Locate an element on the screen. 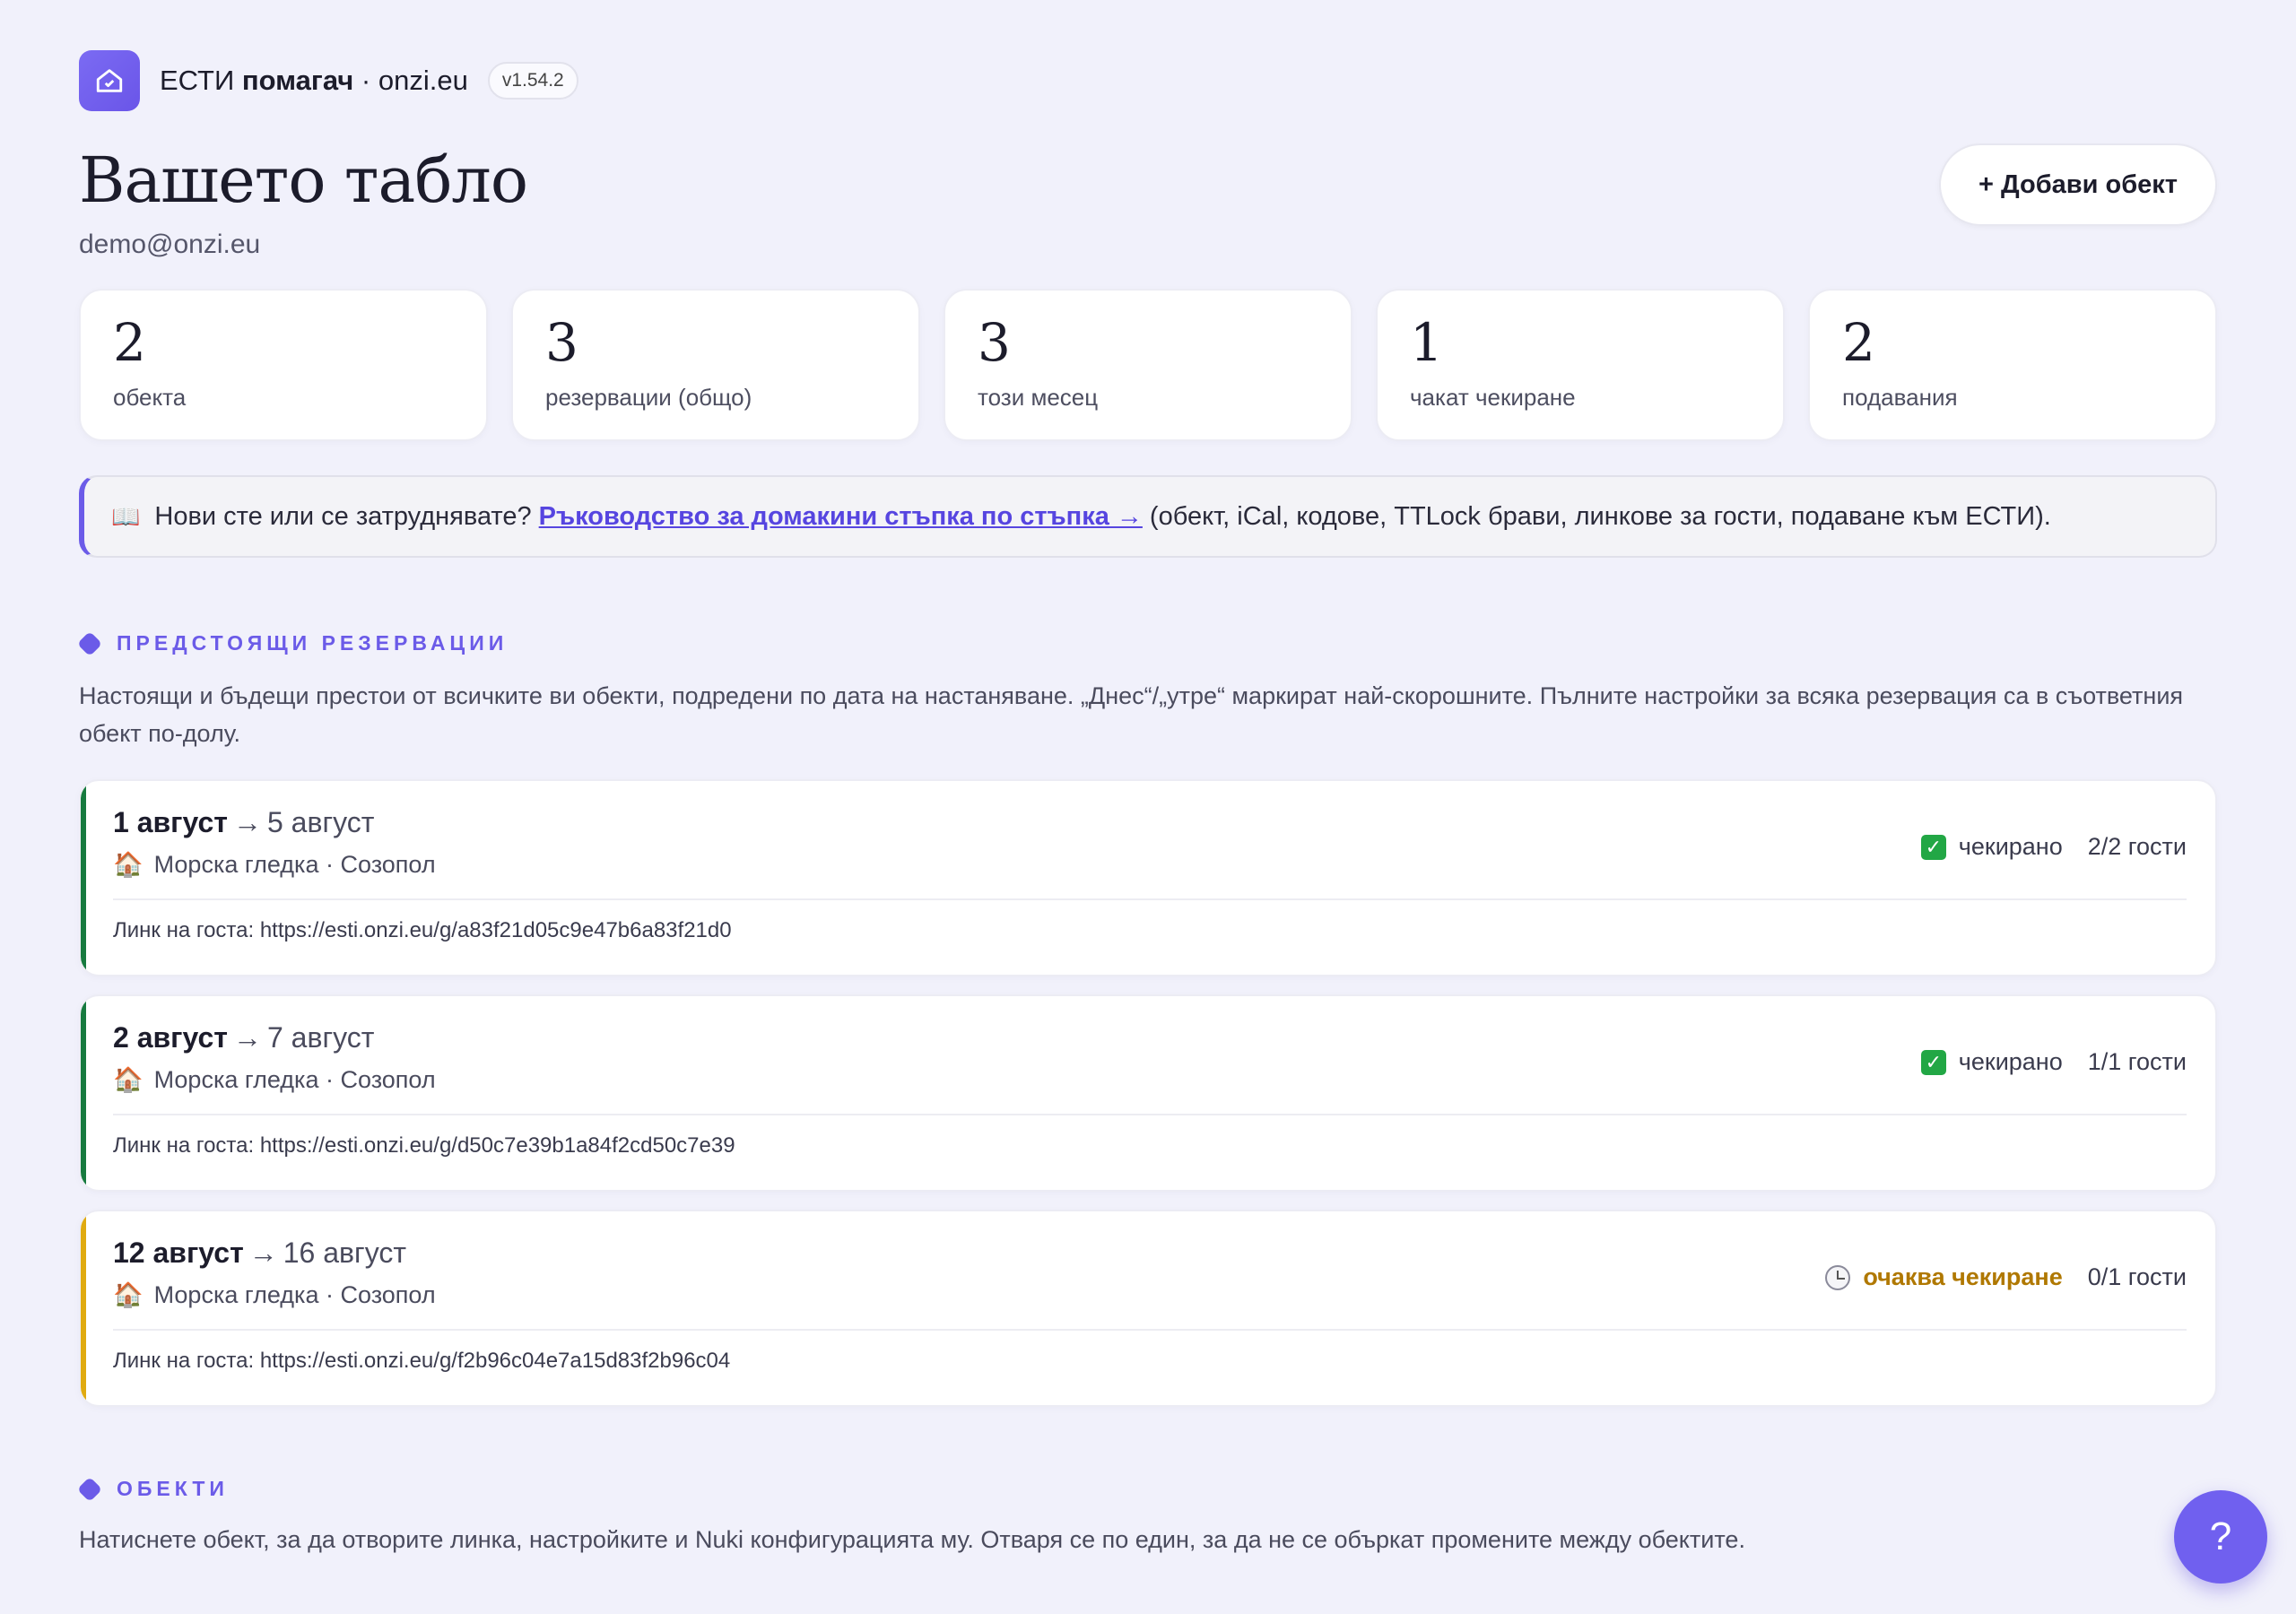  stat-label: чакат чекиране is located at coordinates (1493, 397).